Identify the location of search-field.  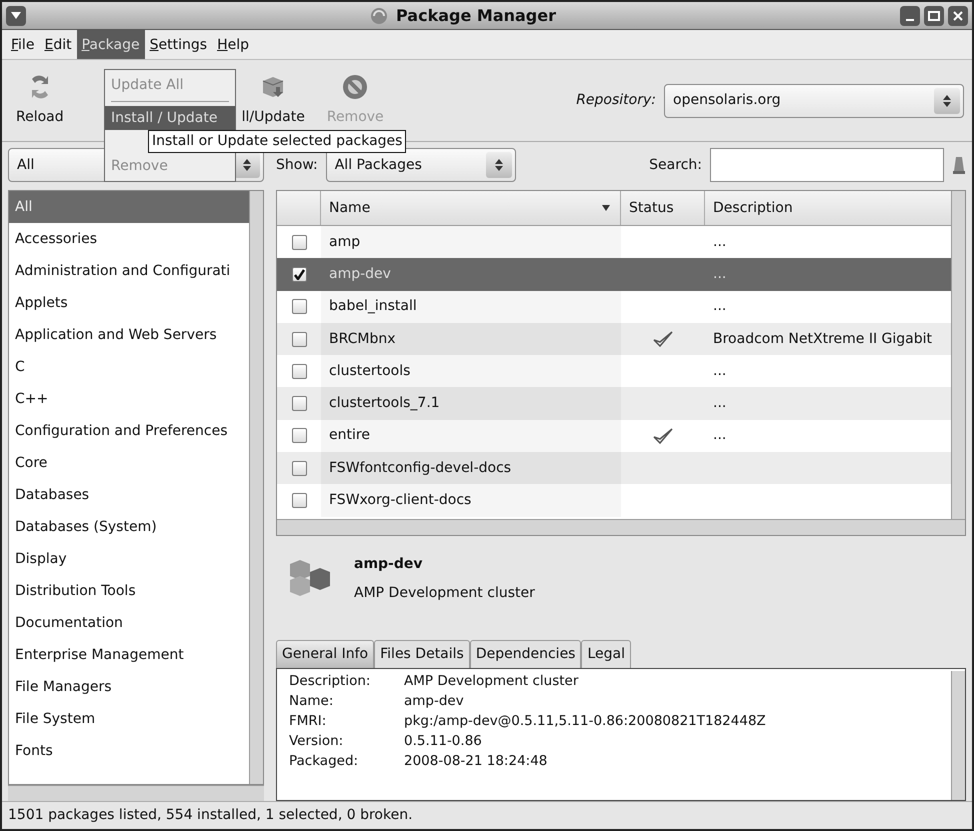
(827, 165).